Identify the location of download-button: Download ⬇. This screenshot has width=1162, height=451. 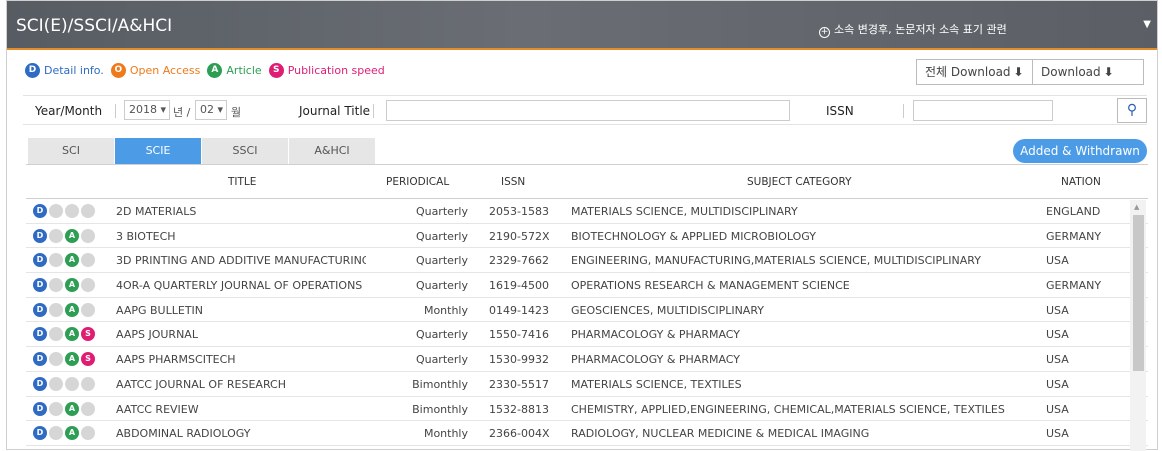
(1088, 72).